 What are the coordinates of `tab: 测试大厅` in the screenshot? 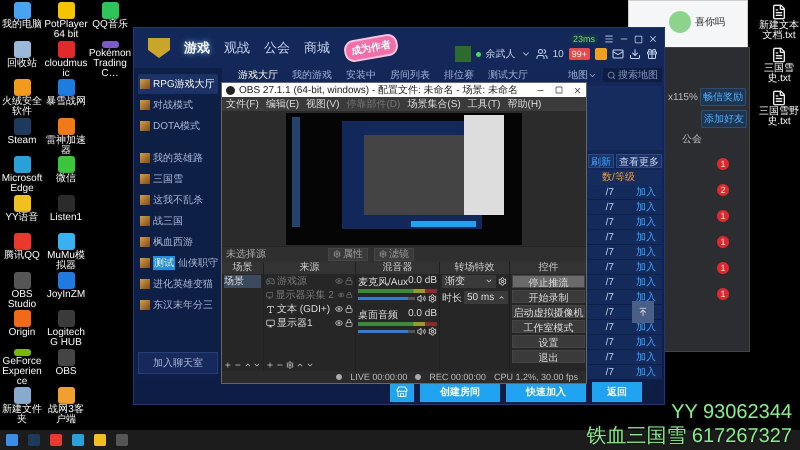 It's located at (508, 75).